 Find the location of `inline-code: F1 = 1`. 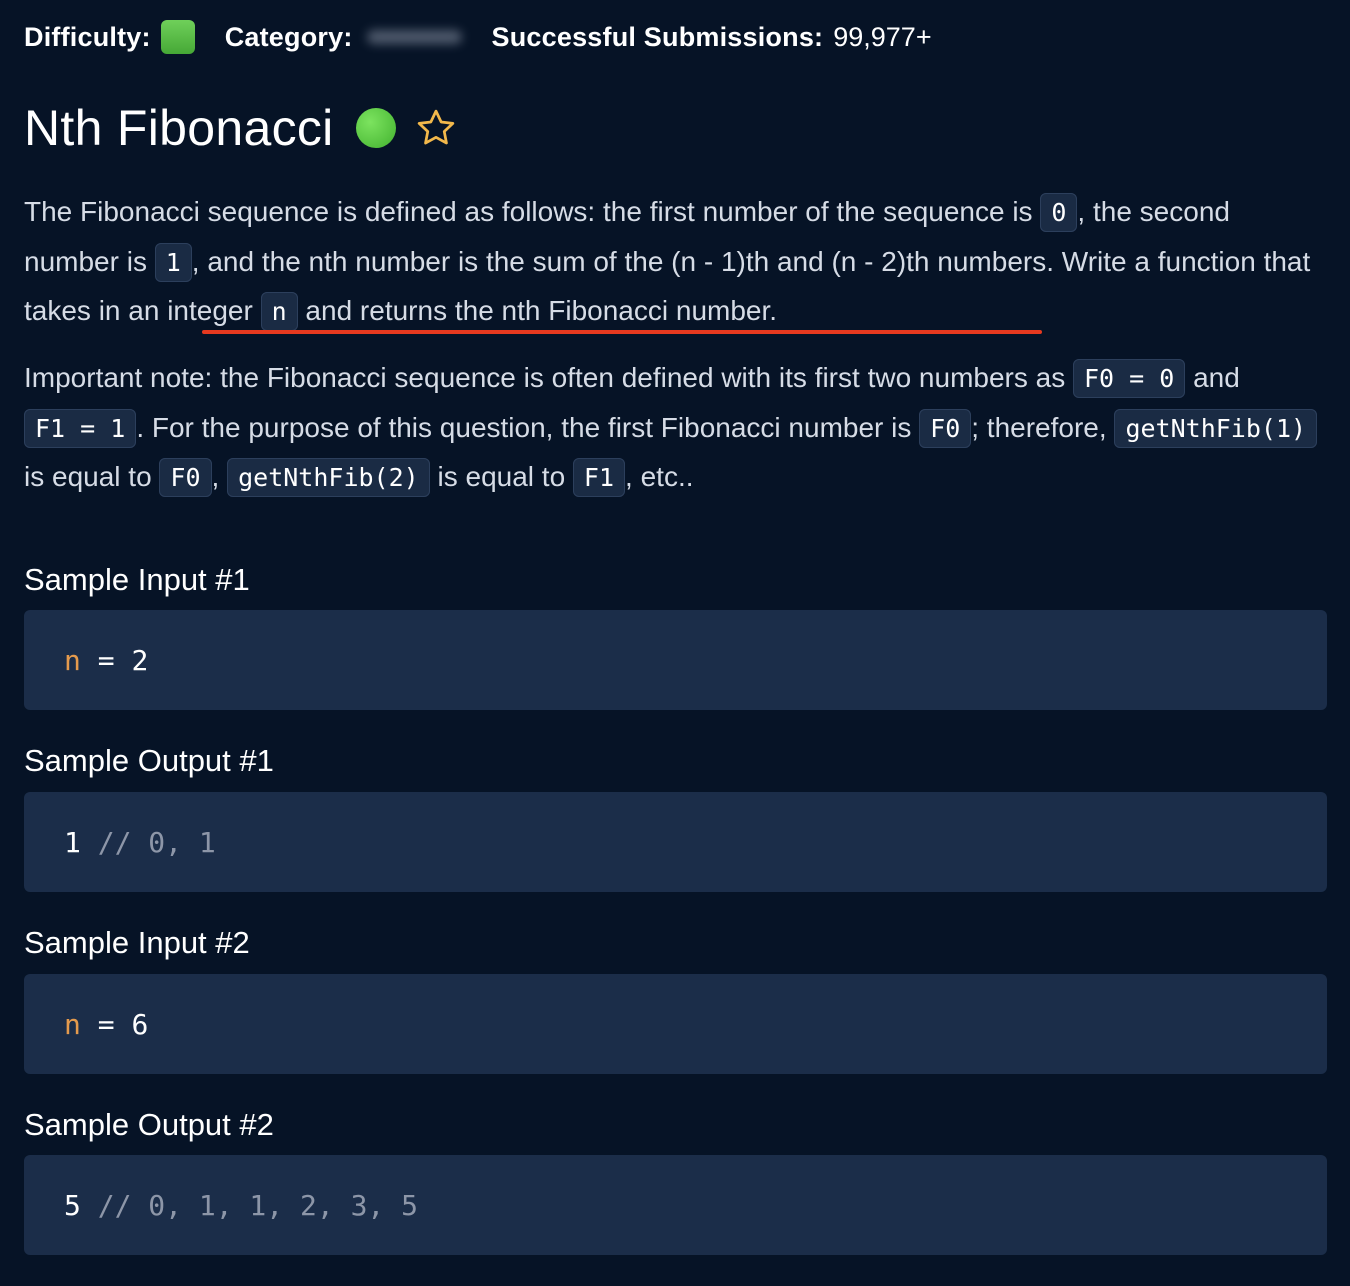

inline-code: F1 = 1 is located at coordinates (80, 428).